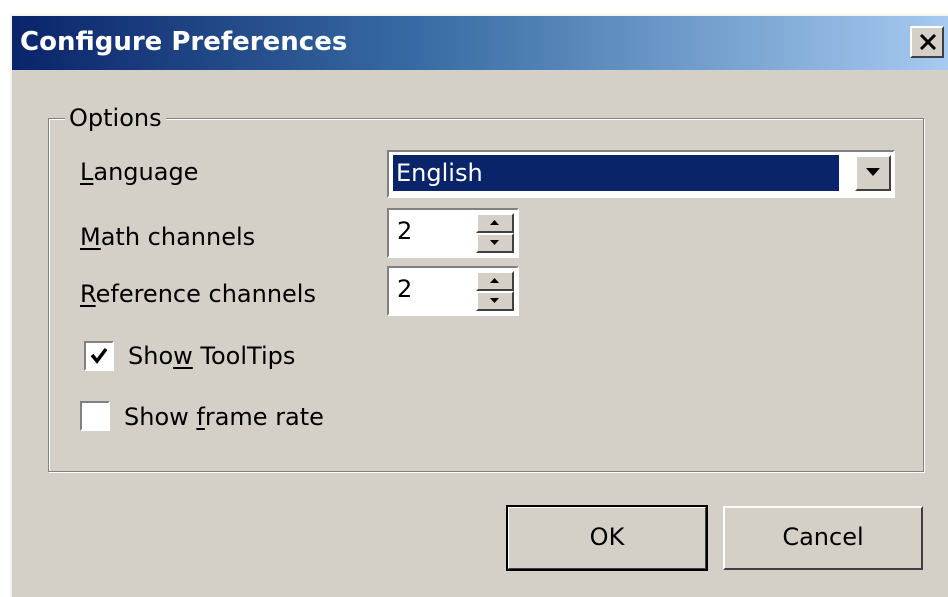  I want to click on math-channels-value: 2, so click(404, 231).